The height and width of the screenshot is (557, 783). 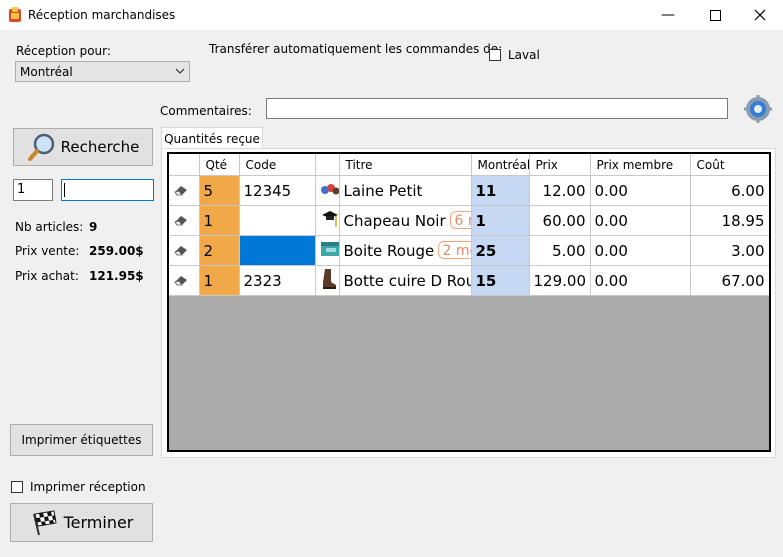 What do you see at coordinates (102, 71) in the screenshot?
I see `reception-select: Montréal` at bounding box center [102, 71].